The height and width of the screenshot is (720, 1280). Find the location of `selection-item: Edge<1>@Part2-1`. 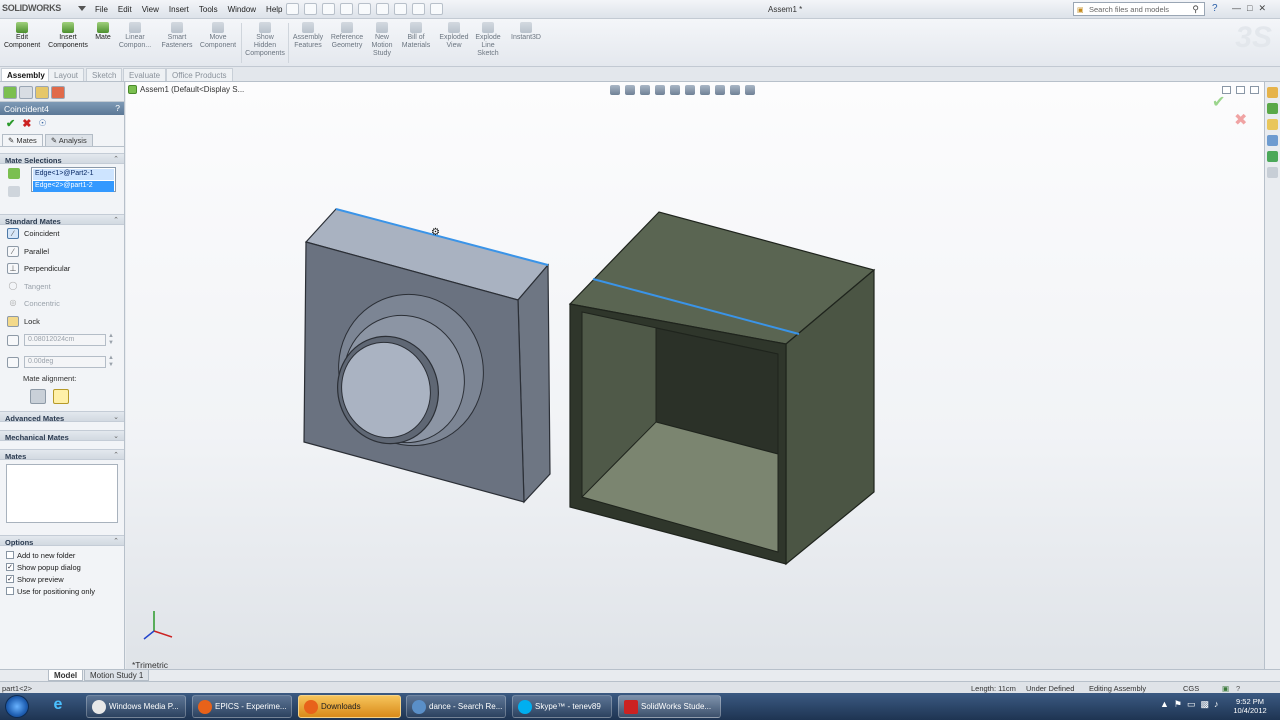

selection-item: Edge<1>@Part2-1 is located at coordinates (73, 174).